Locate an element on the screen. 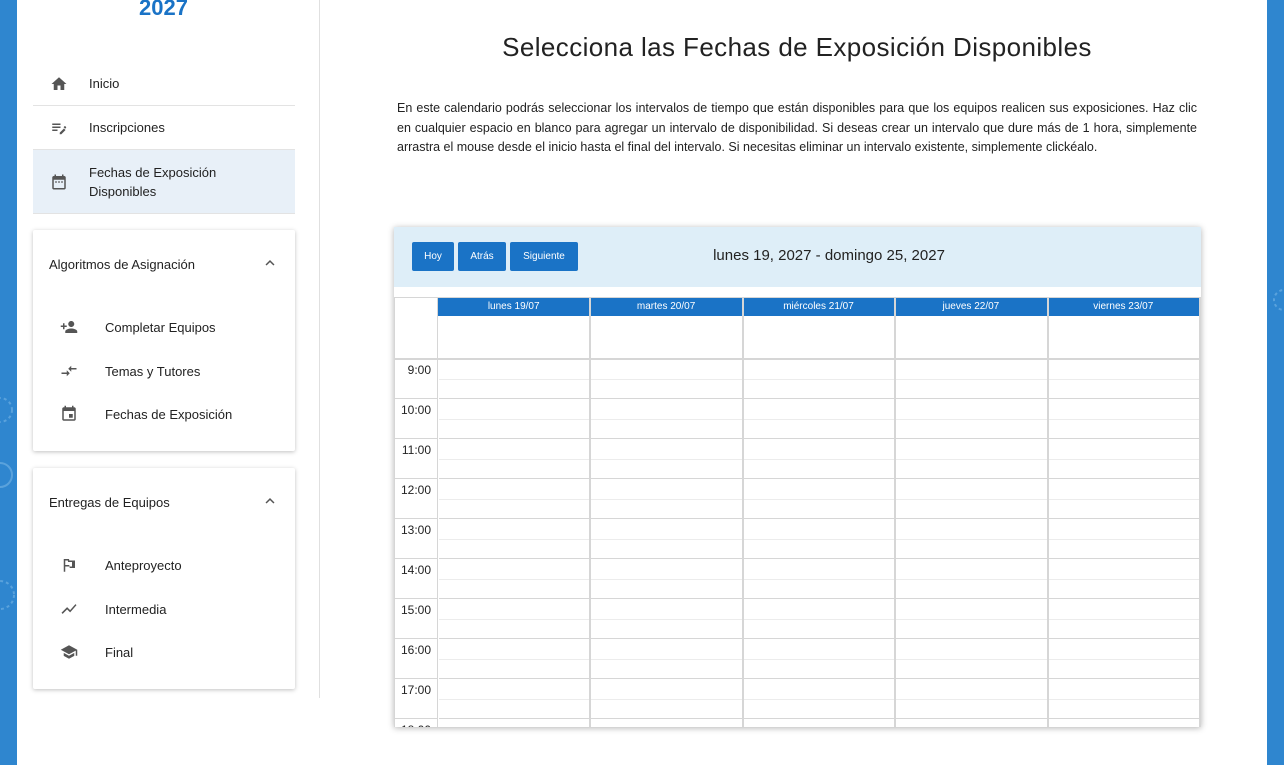  menu-item-label: Completar Equipos is located at coordinates (160, 327).